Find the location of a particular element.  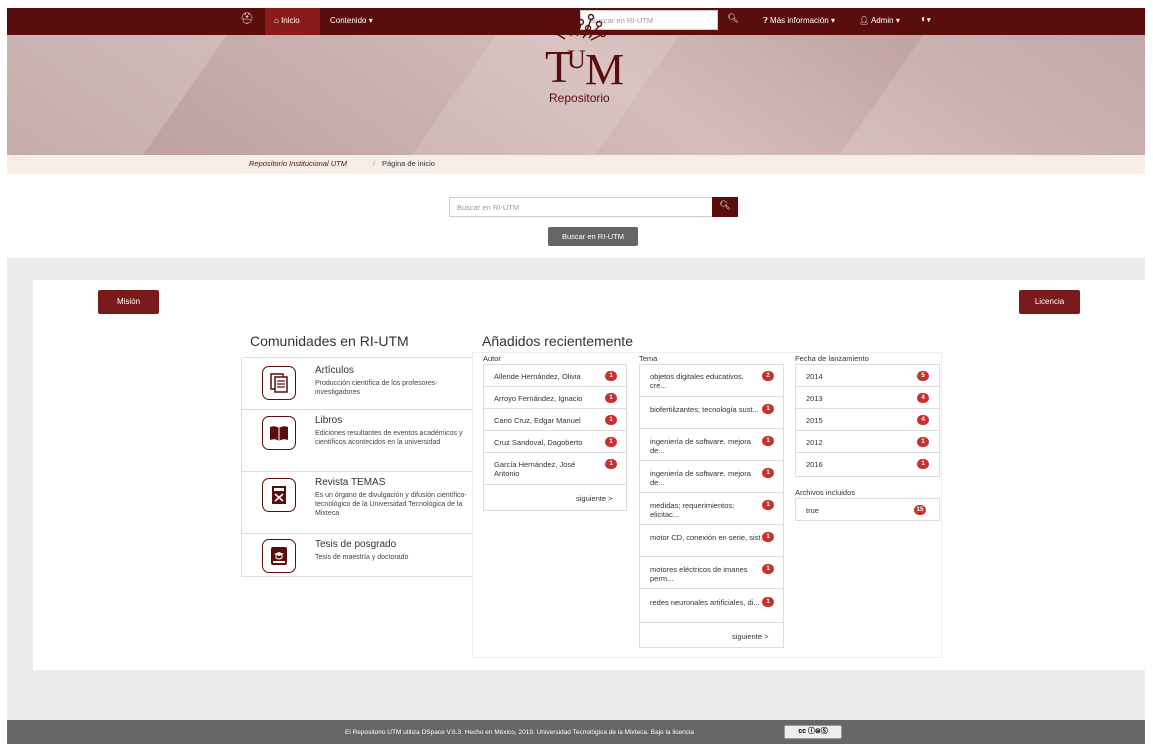

breadcrumb-current: Página de inicio is located at coordinates (408, 163).